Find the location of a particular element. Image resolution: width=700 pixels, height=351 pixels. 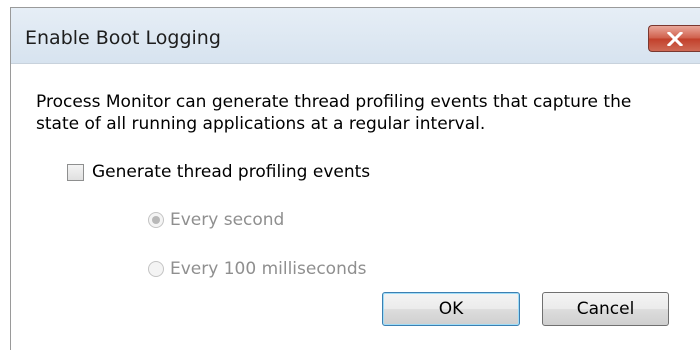

close-button is located at coordinates (674, 38).